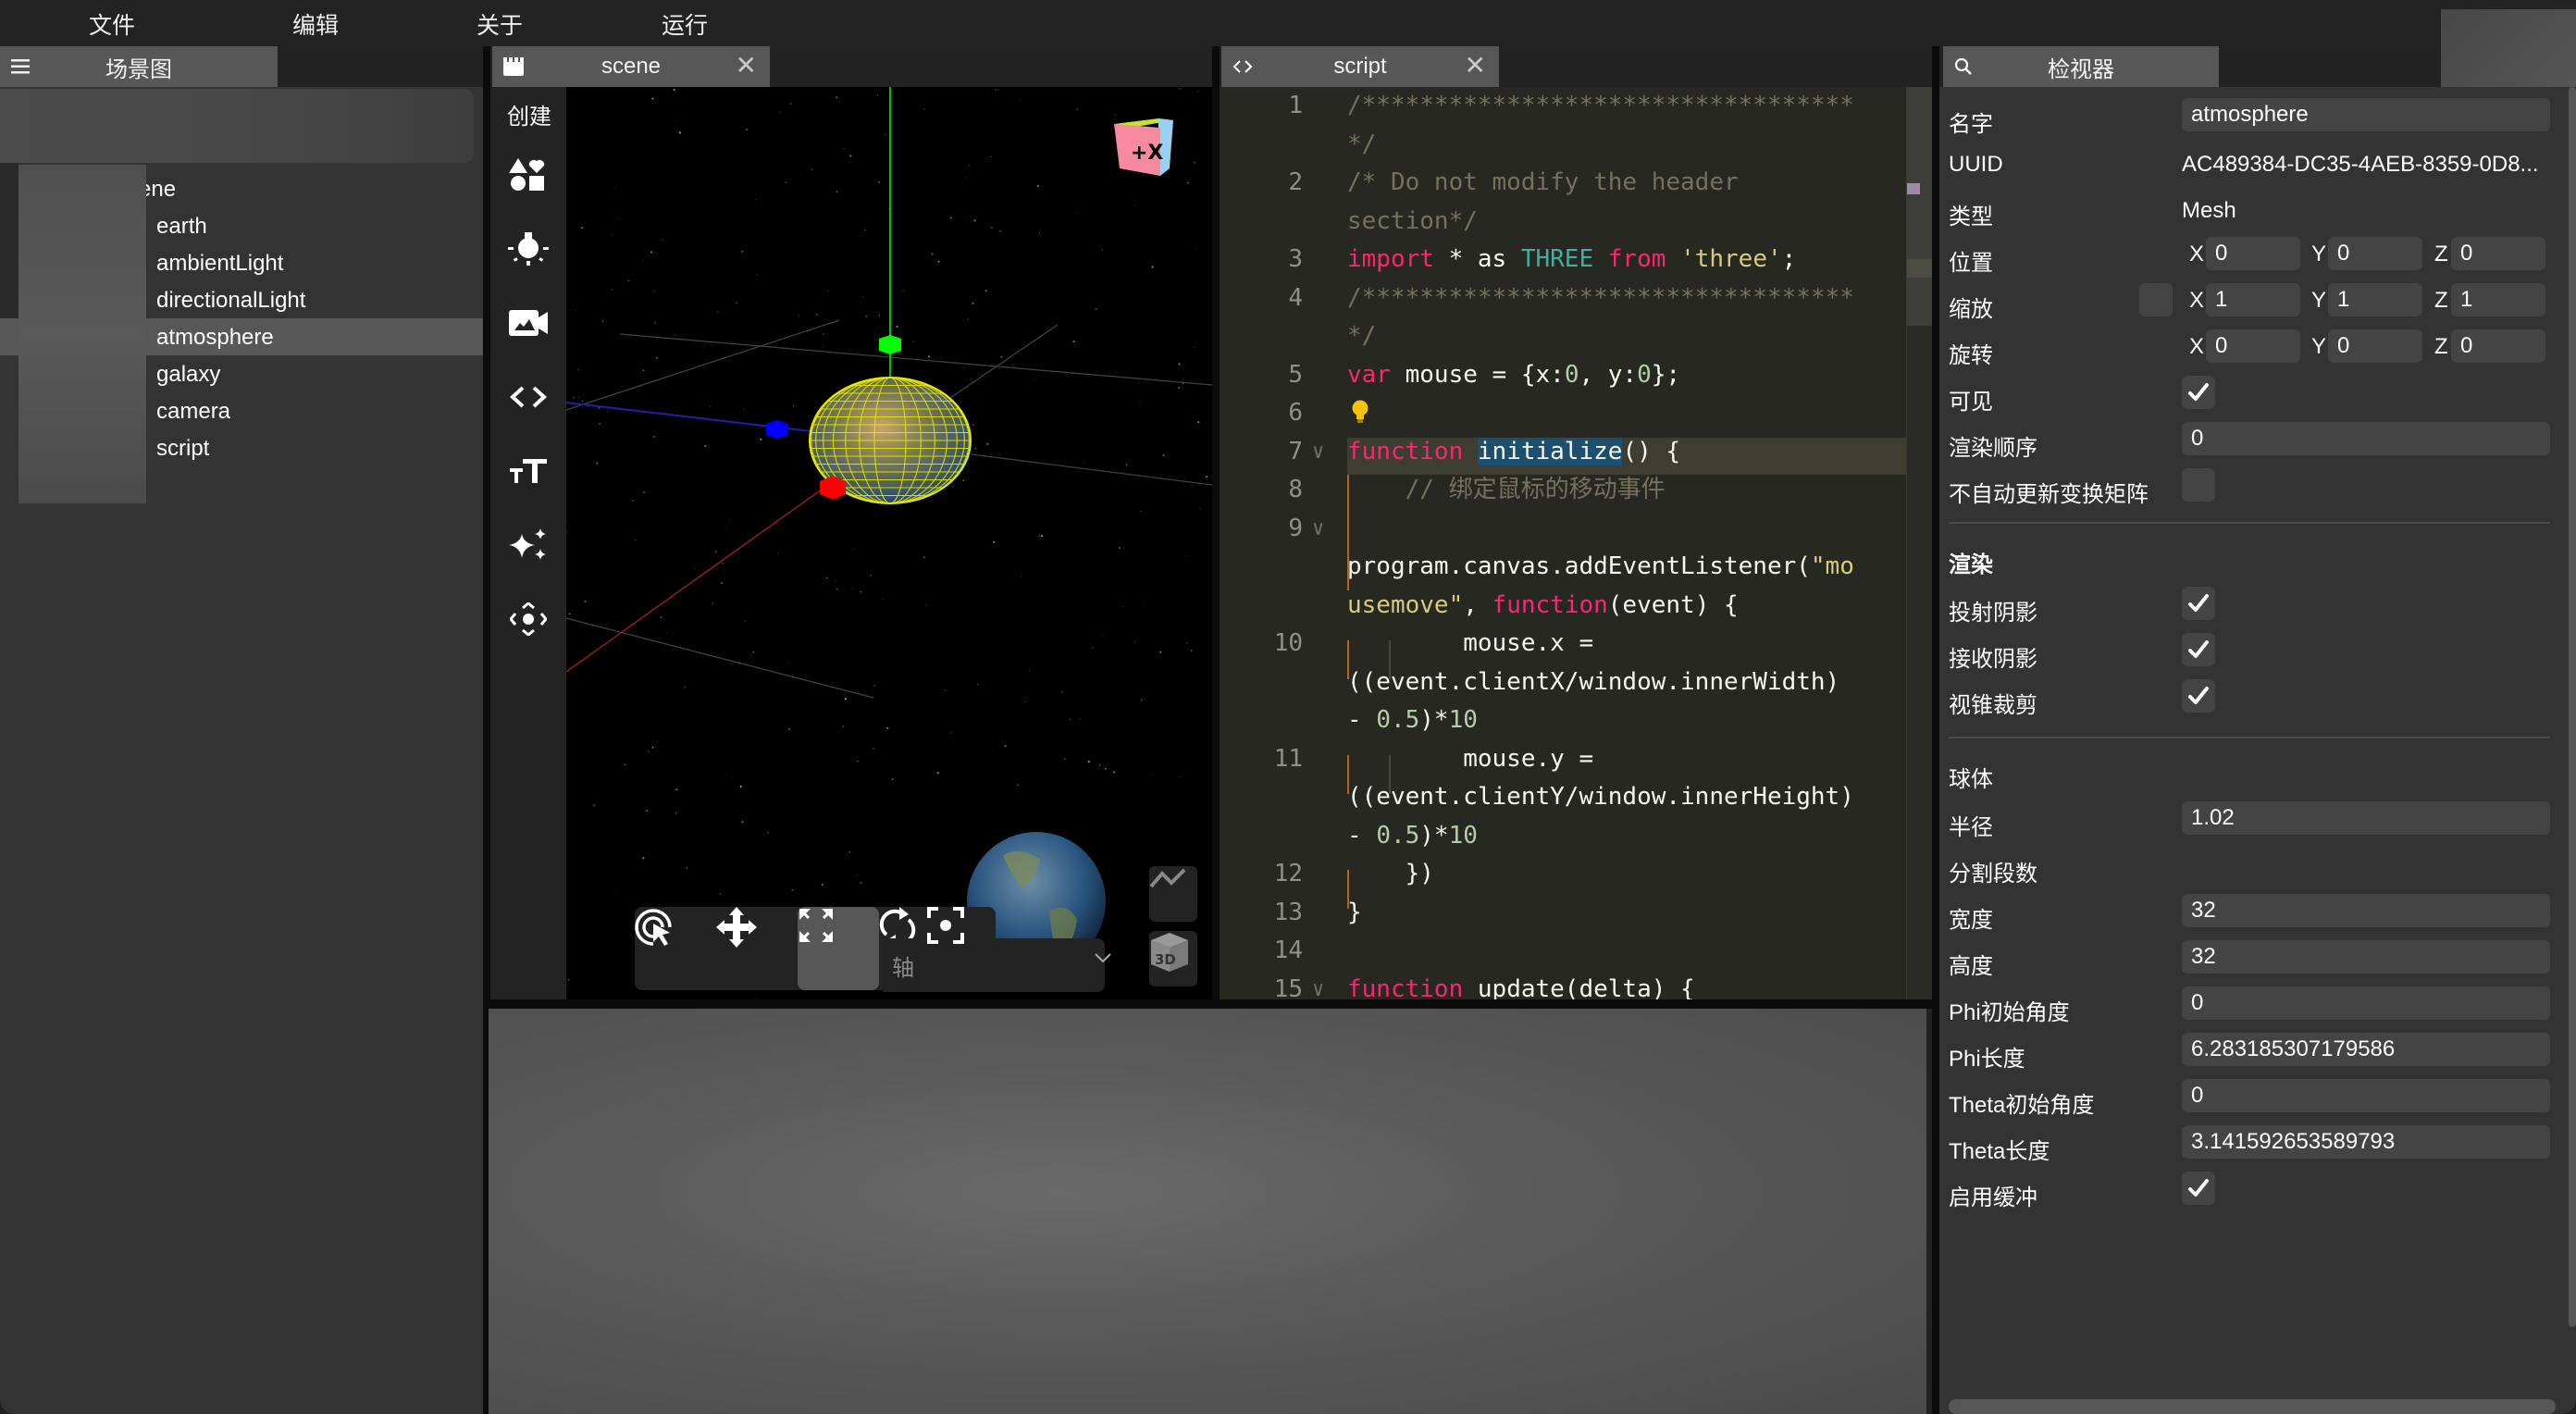 The height and width of the screenshot is (1414, 2576). I want to click on code-text: /**********************************, so click(1601, 298).